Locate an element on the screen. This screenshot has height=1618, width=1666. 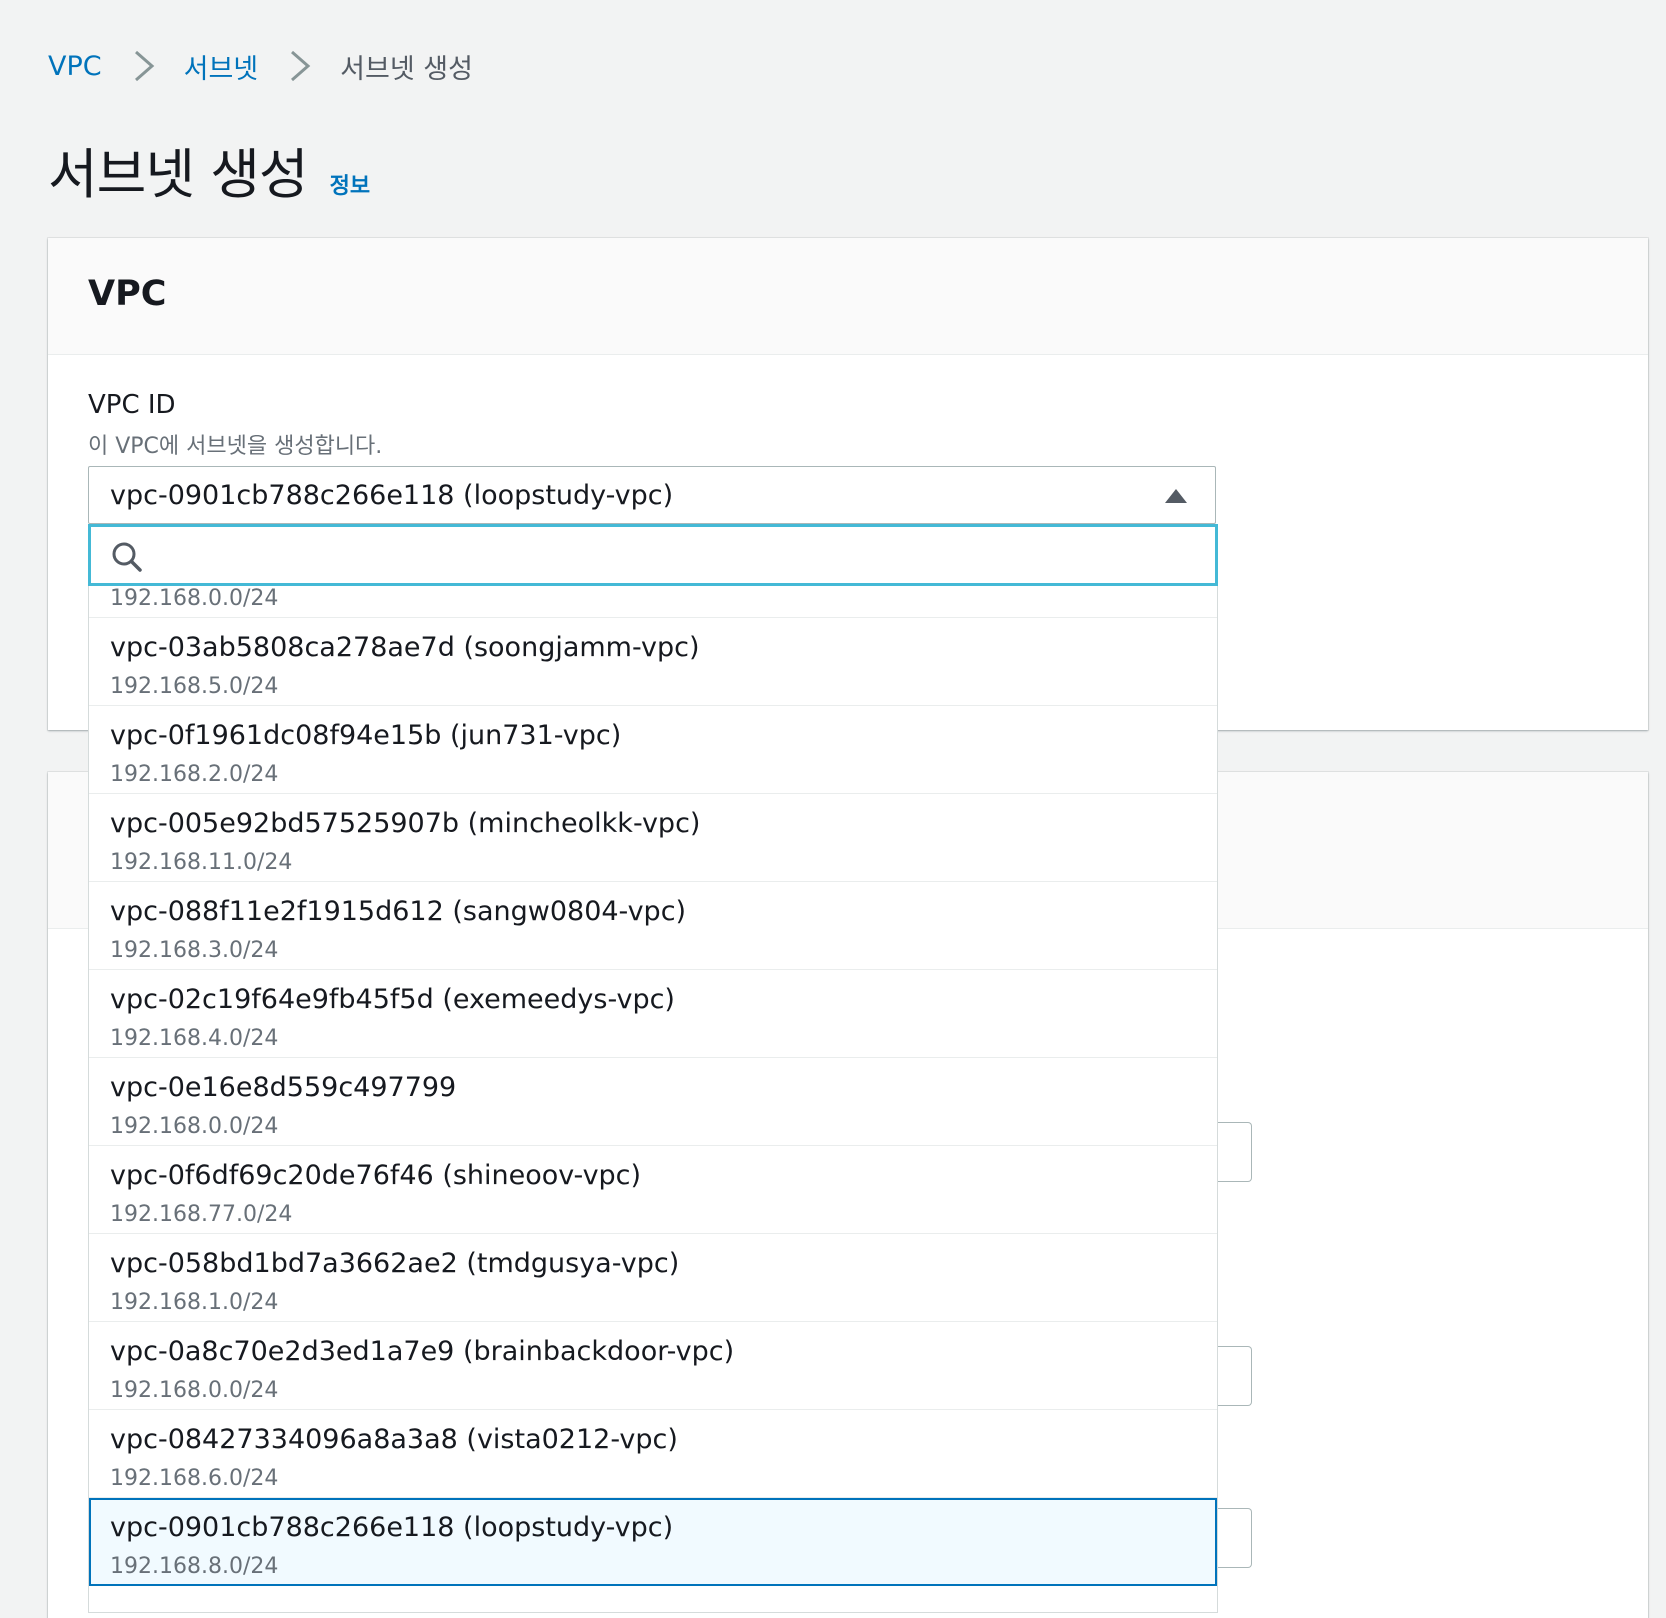
page-title: 서브넷 생성 is located at coordinates (178, 174).